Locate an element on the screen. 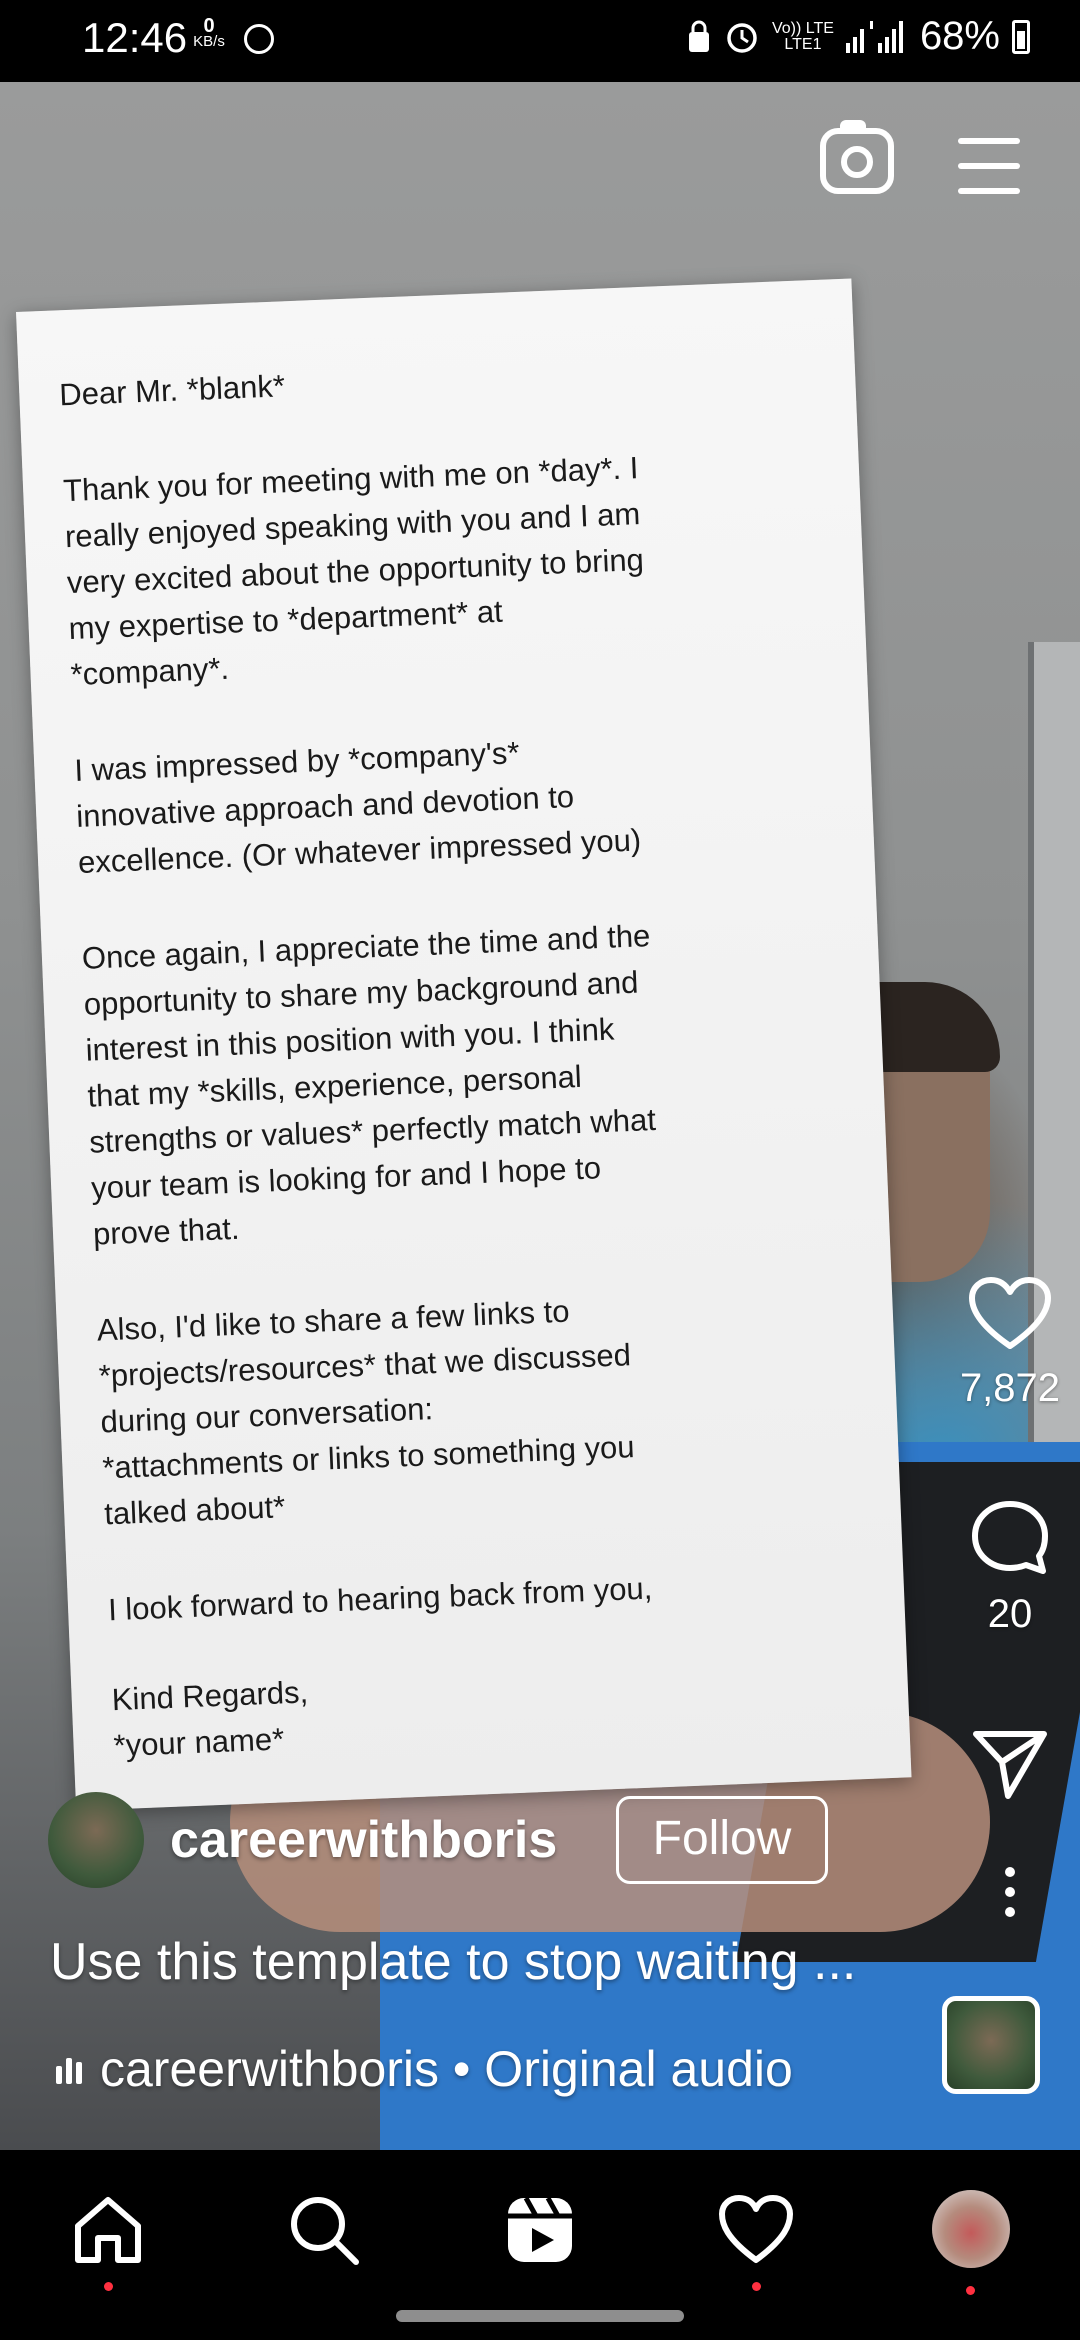 The height and width of the screenshot is (2340, 1080). share-action is located at coordinates (1010, 1763).